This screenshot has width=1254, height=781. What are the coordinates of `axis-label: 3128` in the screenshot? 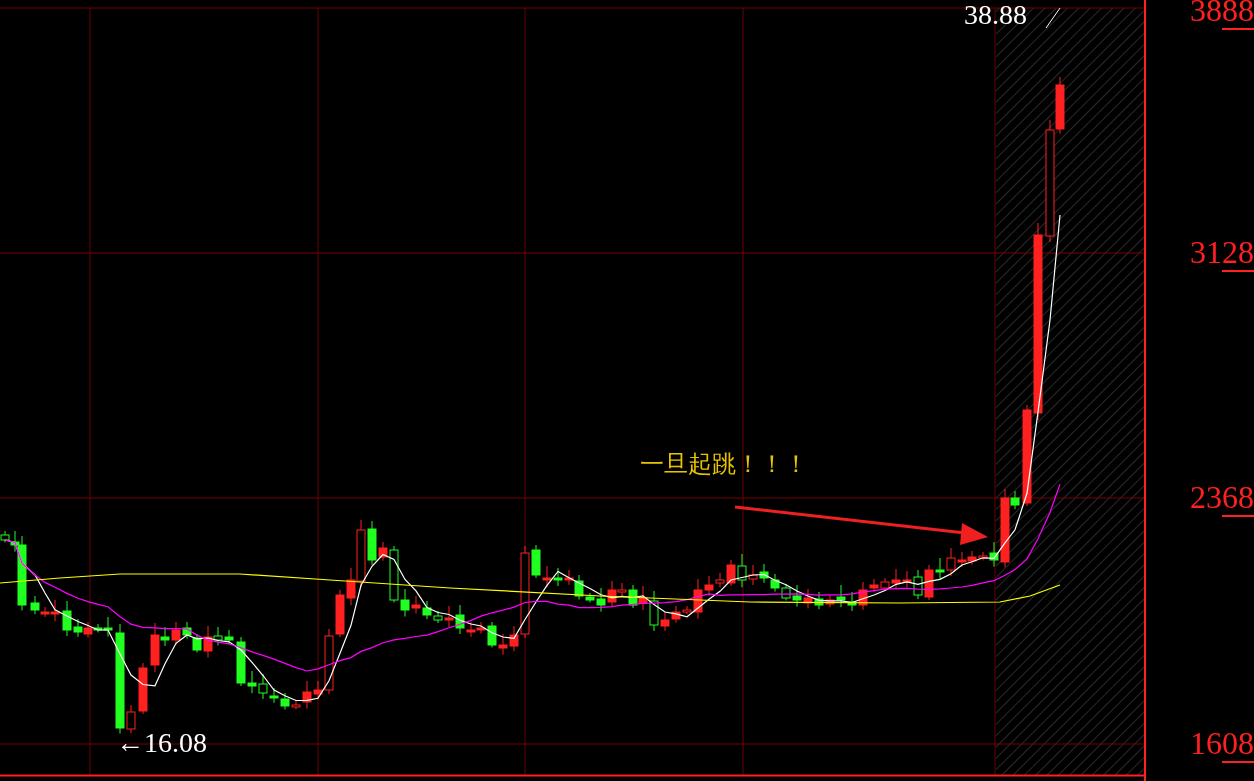 It's located at (1222, 253).